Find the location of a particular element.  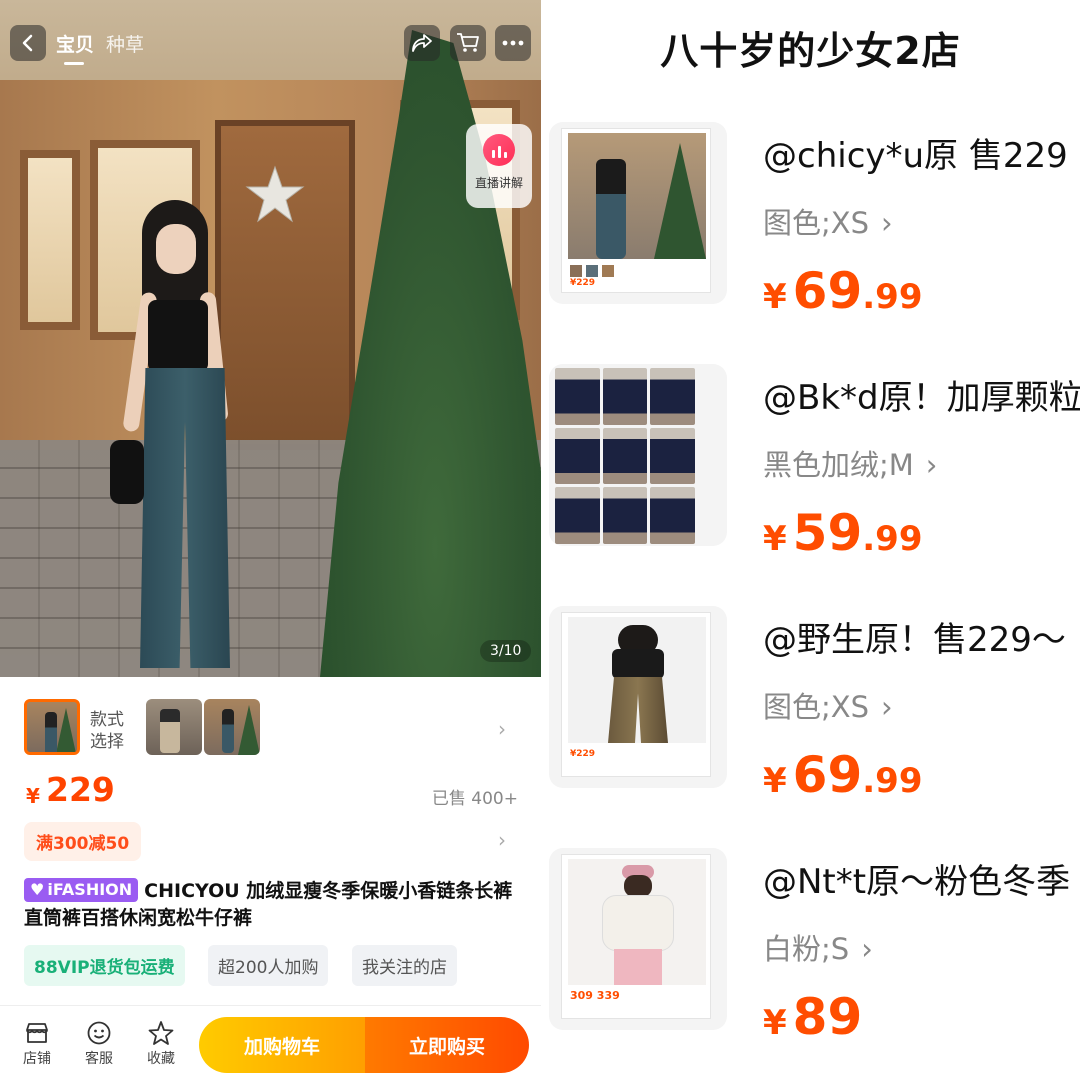

price-integer: 59 is located at coordinates (827, 533).